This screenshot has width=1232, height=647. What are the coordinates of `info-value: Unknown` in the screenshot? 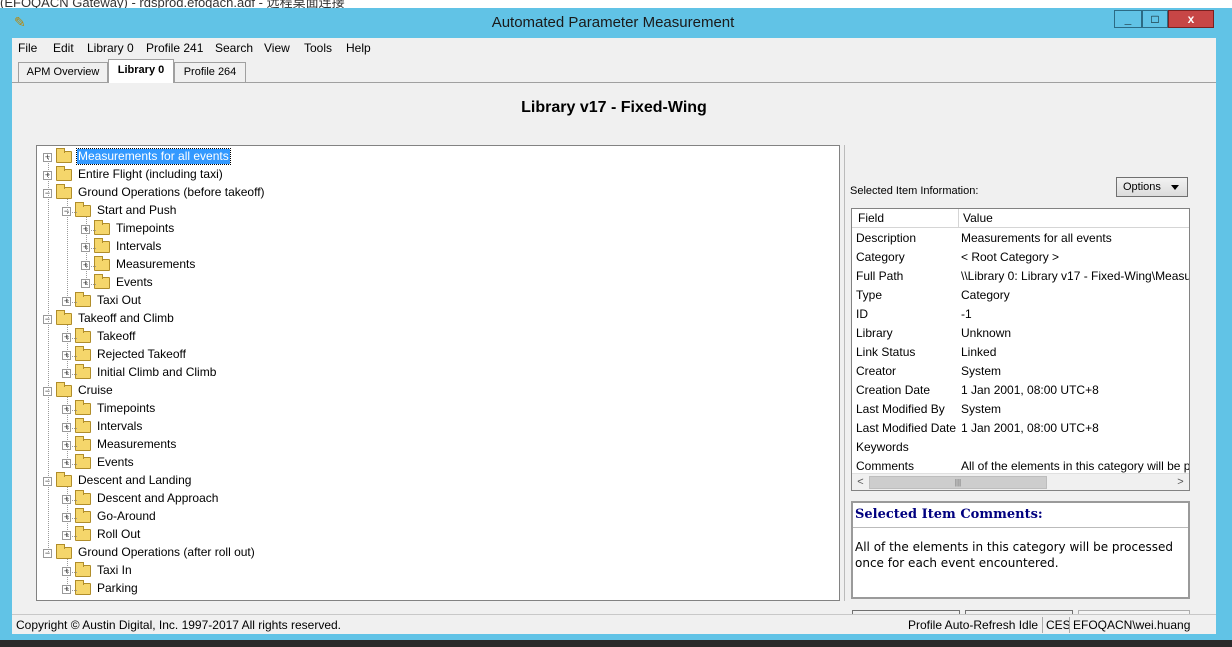 It's located at (986, 333).